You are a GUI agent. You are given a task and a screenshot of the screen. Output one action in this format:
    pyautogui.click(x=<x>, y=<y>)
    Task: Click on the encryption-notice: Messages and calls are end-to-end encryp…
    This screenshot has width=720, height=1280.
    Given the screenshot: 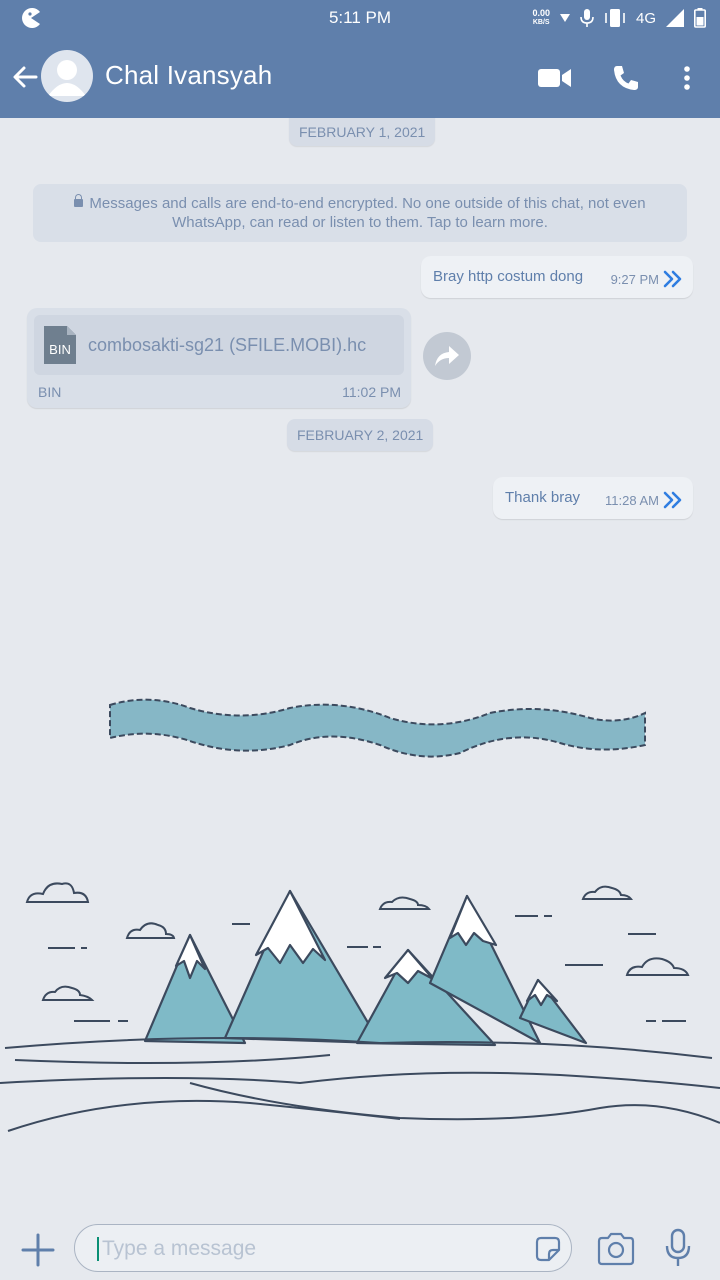 What is the action you would take?
    pyautogui.click(x=360, y=213)
    